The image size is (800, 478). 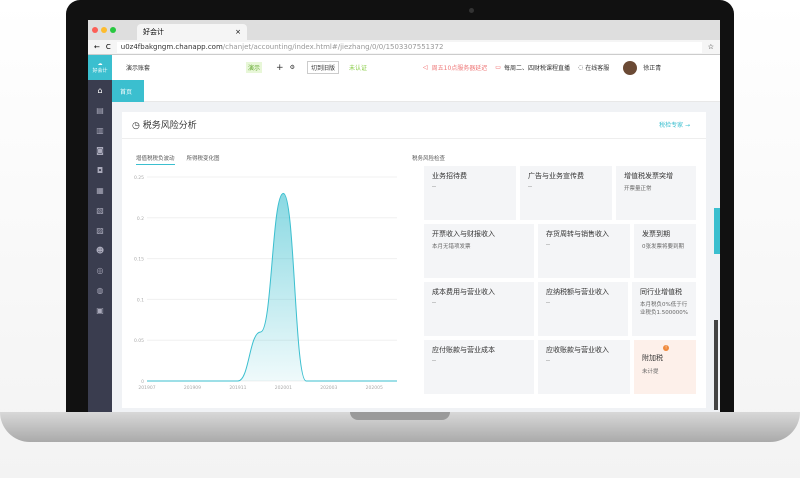 I want to click on switch-version-button: 切到旧版, so click(x=322, y=67).